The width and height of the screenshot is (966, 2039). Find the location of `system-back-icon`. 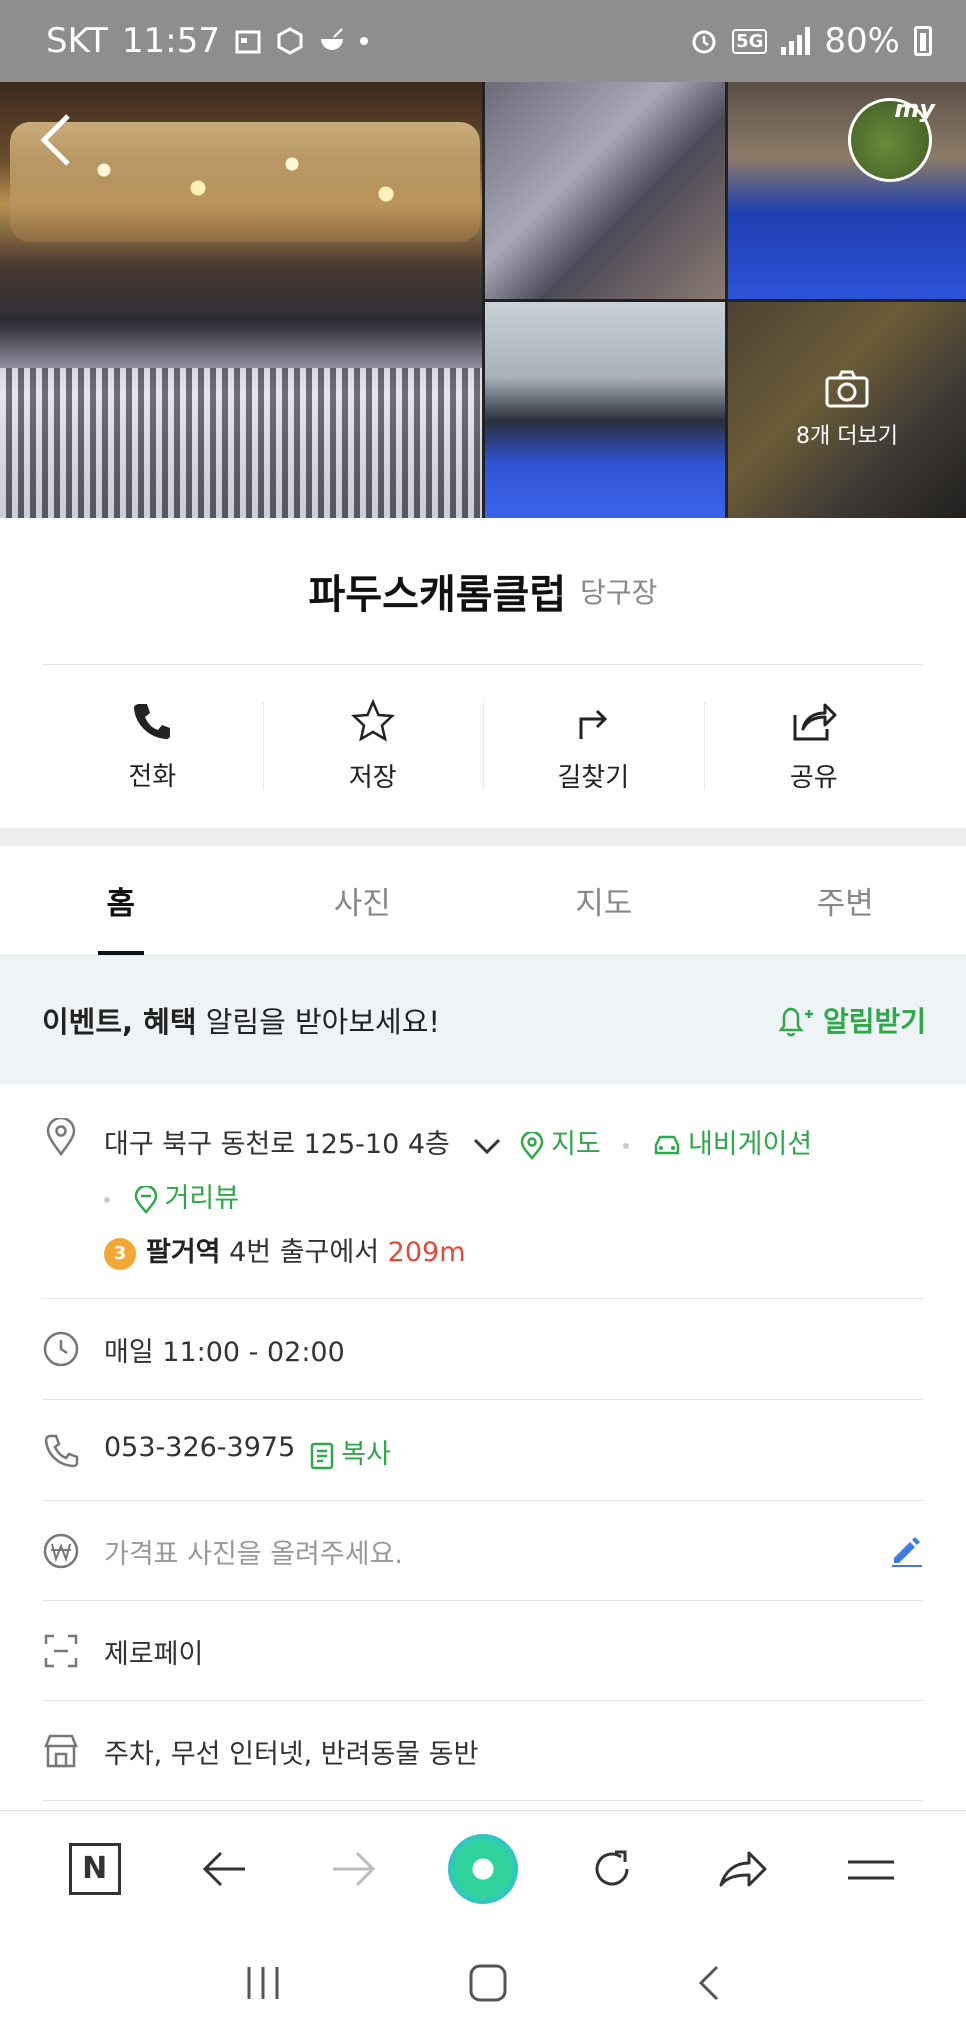

system-back-icon is located at coordinates (708, 1983).